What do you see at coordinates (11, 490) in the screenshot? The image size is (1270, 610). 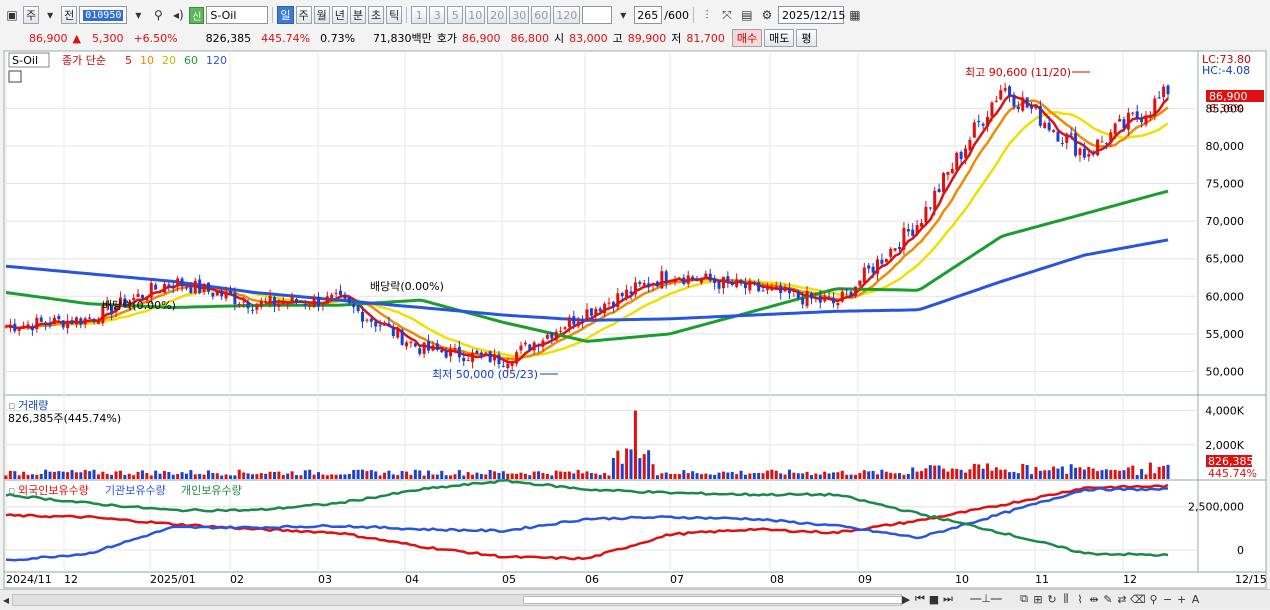 I see `pane-toggle-icon: ▫` at bounding box center [11, 490].